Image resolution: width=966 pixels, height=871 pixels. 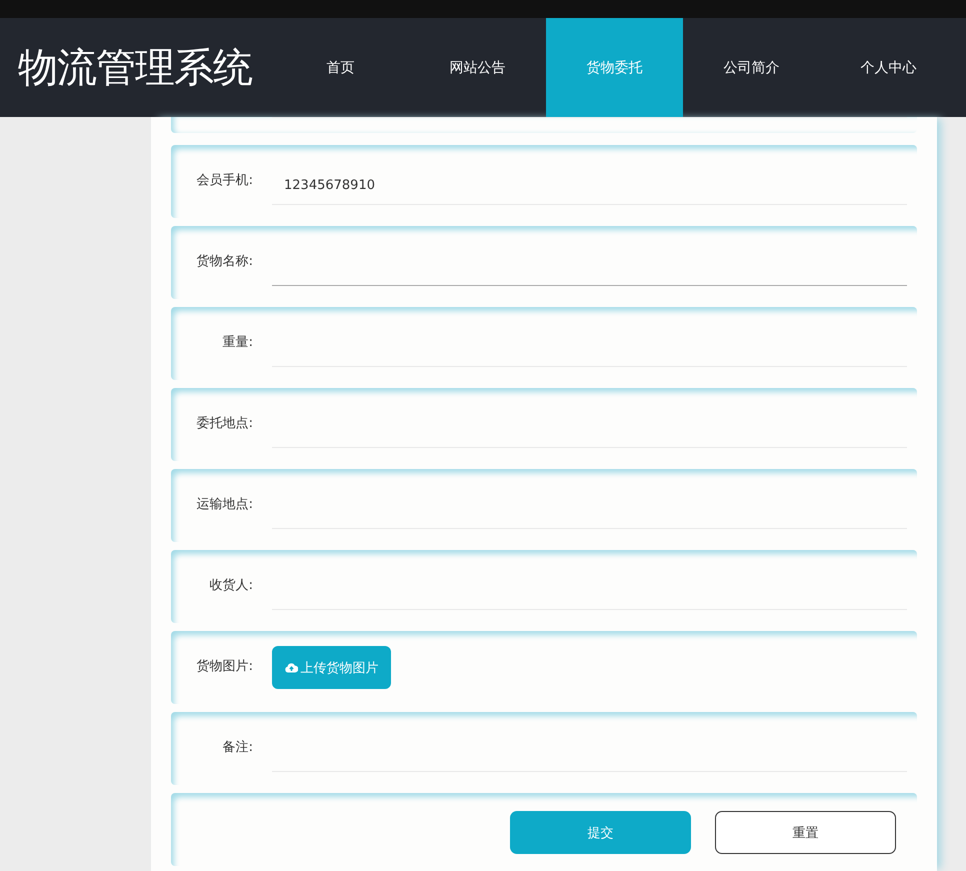 What do you see at coordinates (340, 67) in the screenshot?
I see `nav-tab: 首页` at bounding box center [340, 67].